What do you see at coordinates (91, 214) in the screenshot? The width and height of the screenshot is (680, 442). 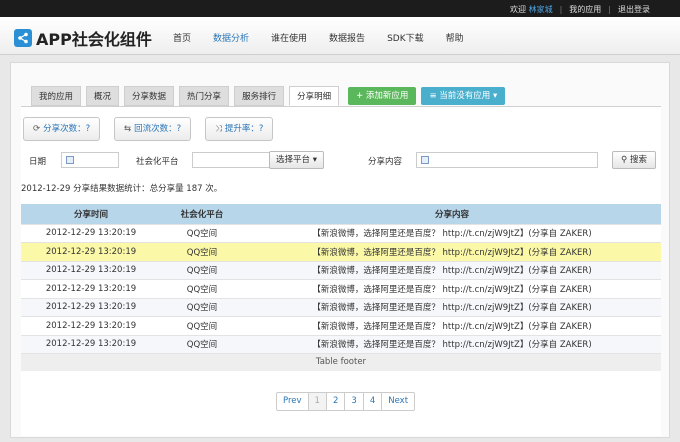 I see `col-share-time: 分享时间` at bounding box center [91, 214].